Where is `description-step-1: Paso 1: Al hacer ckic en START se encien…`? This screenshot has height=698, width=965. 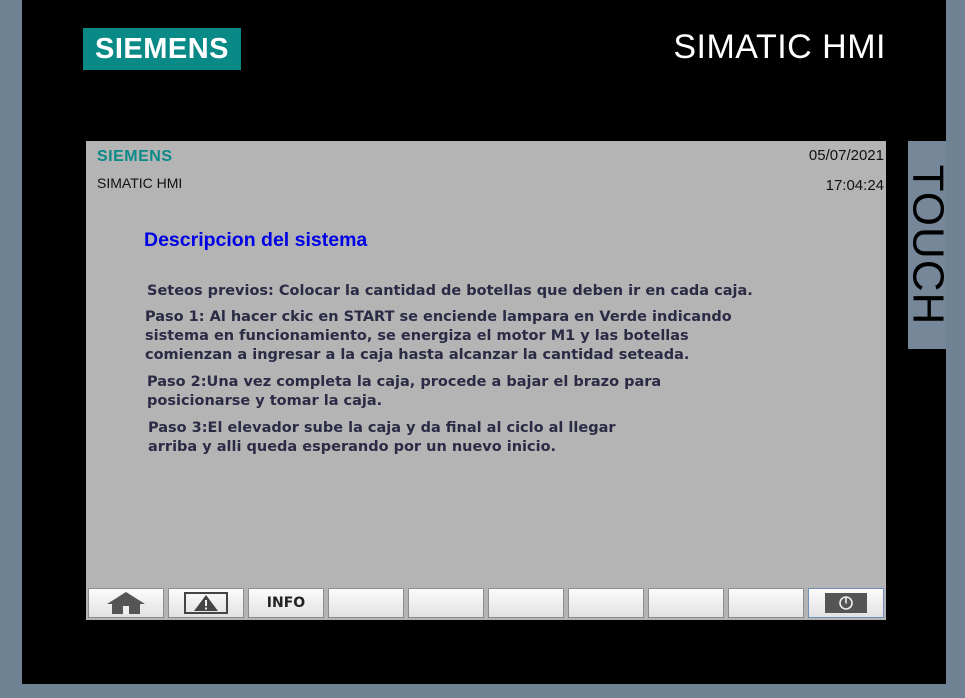 description-step-1: Paso 1: Al hacer ckic en START se encien… is located at coordinates (438, 336).